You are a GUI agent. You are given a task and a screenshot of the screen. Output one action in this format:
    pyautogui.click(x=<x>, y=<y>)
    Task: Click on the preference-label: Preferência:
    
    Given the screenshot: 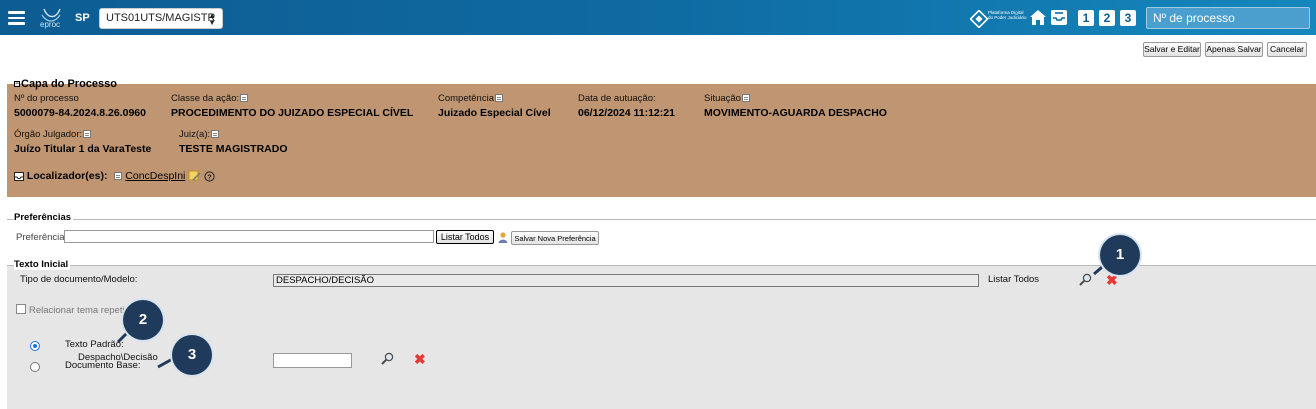 What is the action you would take?
    pyautogui.click(x=42, y=237)
    